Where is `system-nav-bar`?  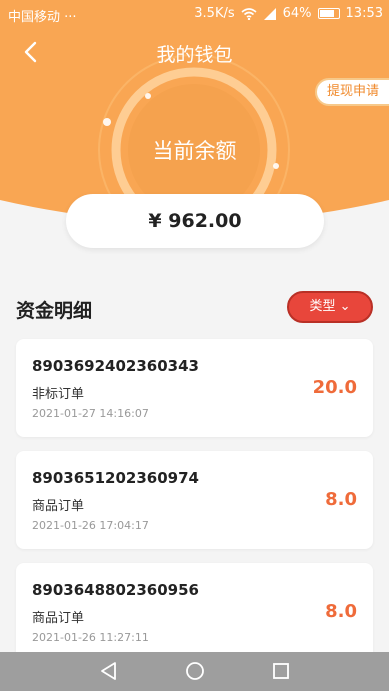 system-nav-bar is located at coordinates (194, 671).